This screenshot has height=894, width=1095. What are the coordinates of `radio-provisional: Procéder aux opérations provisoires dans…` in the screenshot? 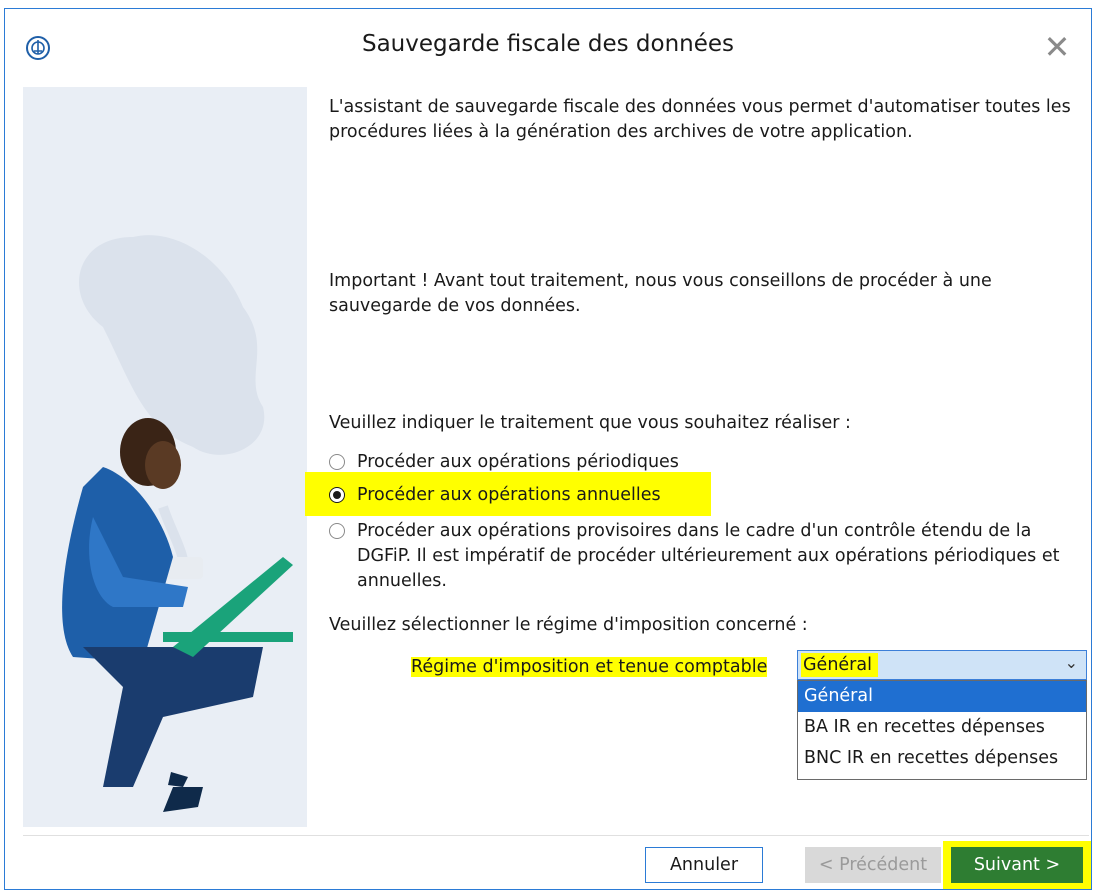 It's located at (703, 556).